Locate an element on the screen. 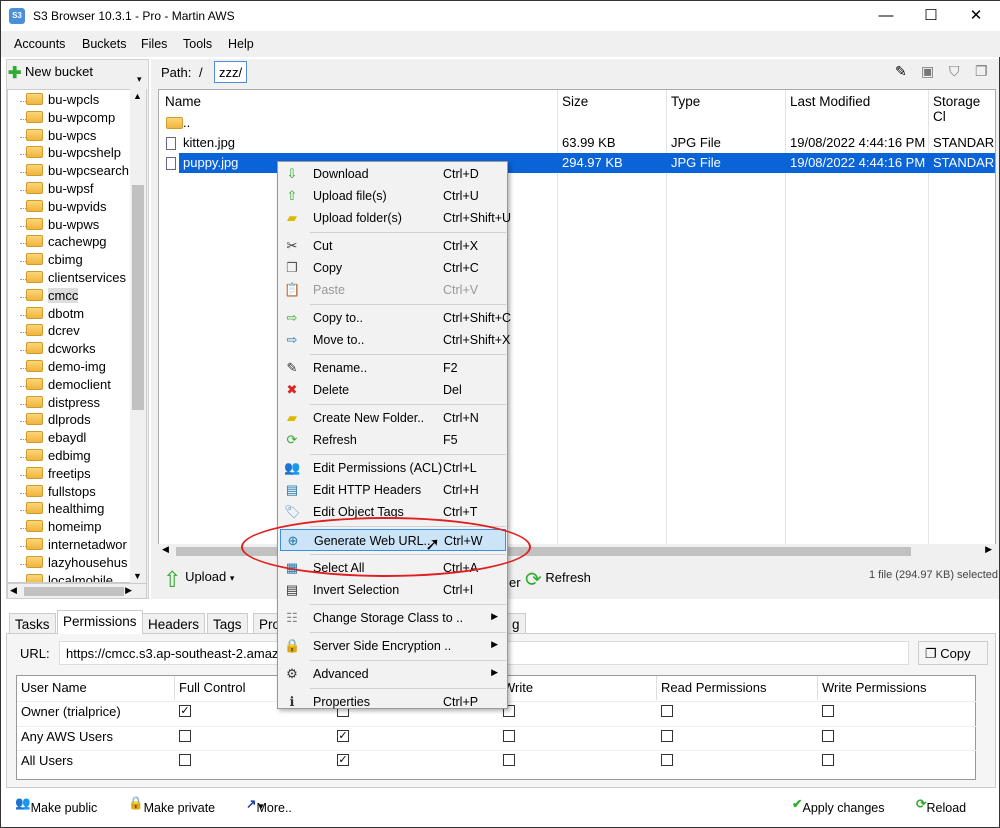 The height and width of the screenshot is (828, 1000). tree-hscrollbar: ◀ ▶ is located at coordinates (77, 591).